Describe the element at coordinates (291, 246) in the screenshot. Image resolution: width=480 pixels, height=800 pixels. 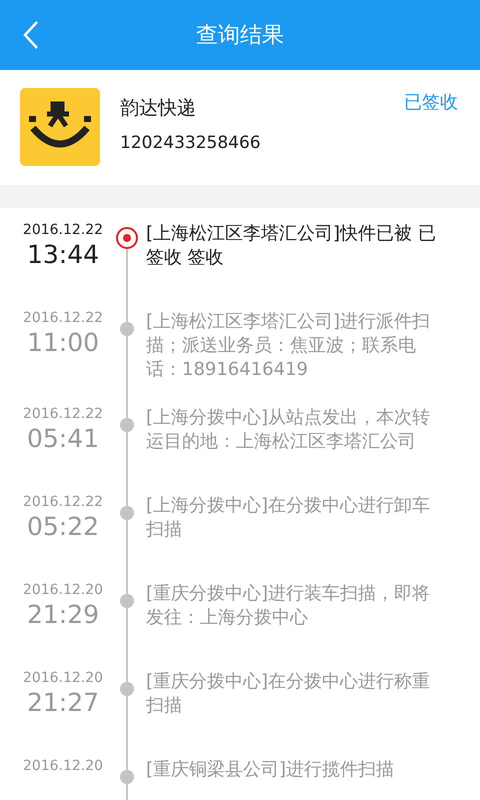
I see `event-description: [上海松江区李塔汇公司]快件已被 已签收 签收` at that location.